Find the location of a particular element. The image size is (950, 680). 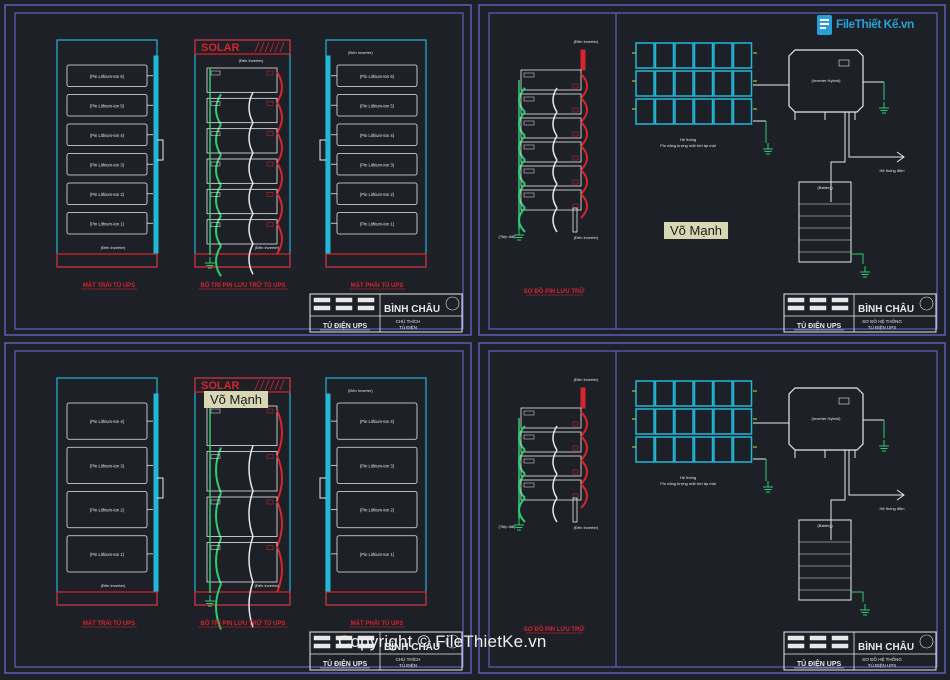

battery-diagram-title: SƠ ĐỒ PIN LƯU TRỮ is located at coordinates (554, 291).